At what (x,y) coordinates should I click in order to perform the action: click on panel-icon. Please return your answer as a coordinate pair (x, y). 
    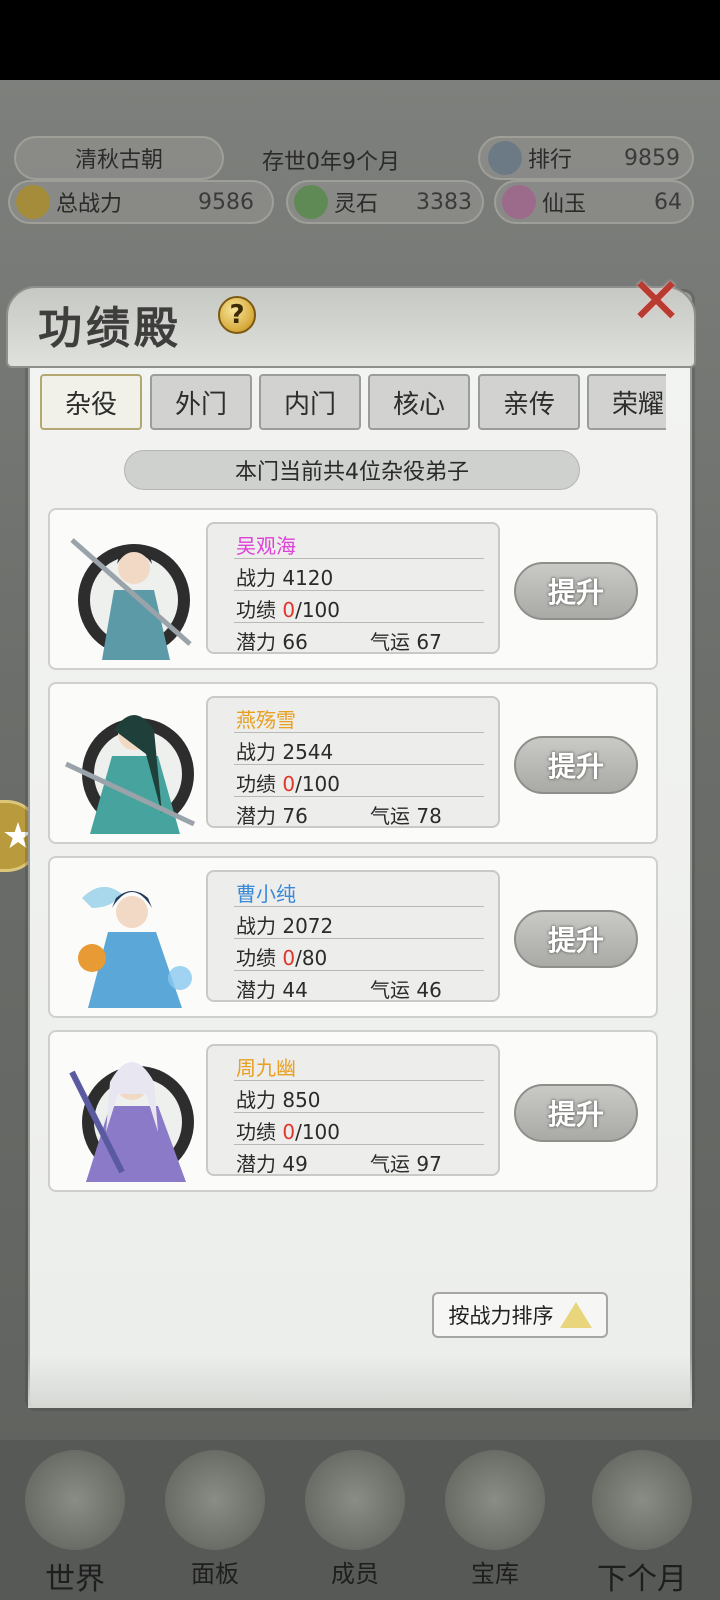
    Looking at the image, I should click on (215, 1500).